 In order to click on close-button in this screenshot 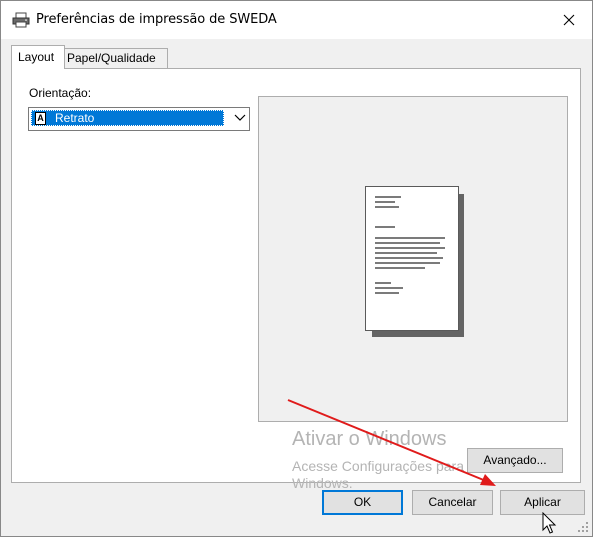, I will do `click(569, 20)`.